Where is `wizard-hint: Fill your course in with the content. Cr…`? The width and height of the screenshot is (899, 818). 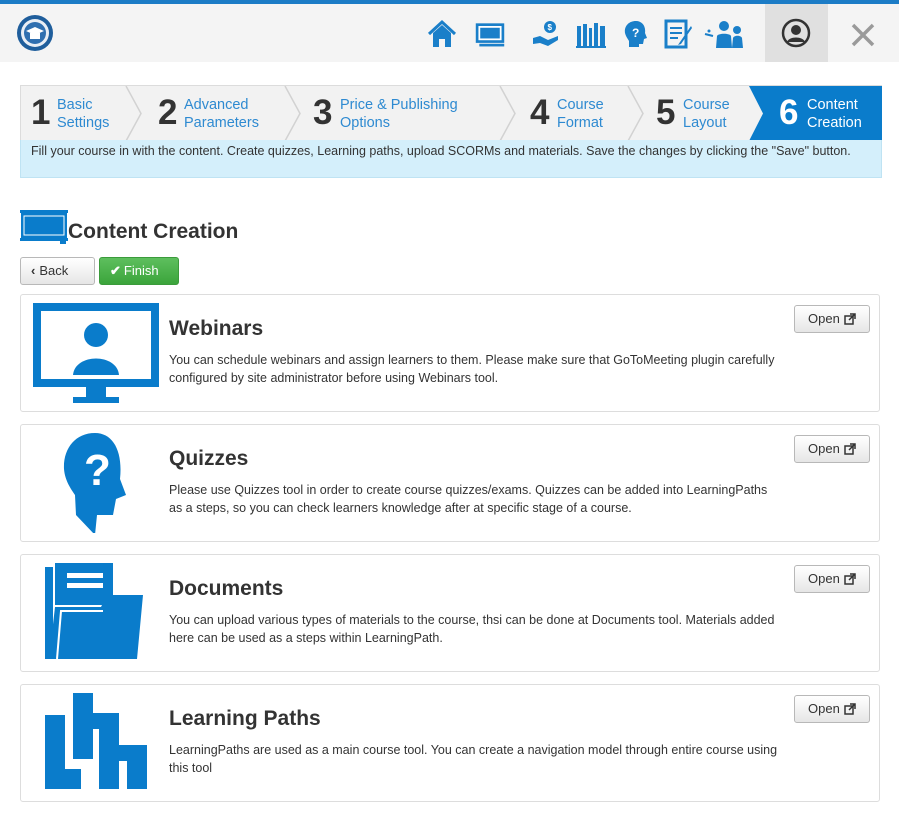
wizard-hint: Fill your course in with the content. Cr… is located at coordinates (451, 159).